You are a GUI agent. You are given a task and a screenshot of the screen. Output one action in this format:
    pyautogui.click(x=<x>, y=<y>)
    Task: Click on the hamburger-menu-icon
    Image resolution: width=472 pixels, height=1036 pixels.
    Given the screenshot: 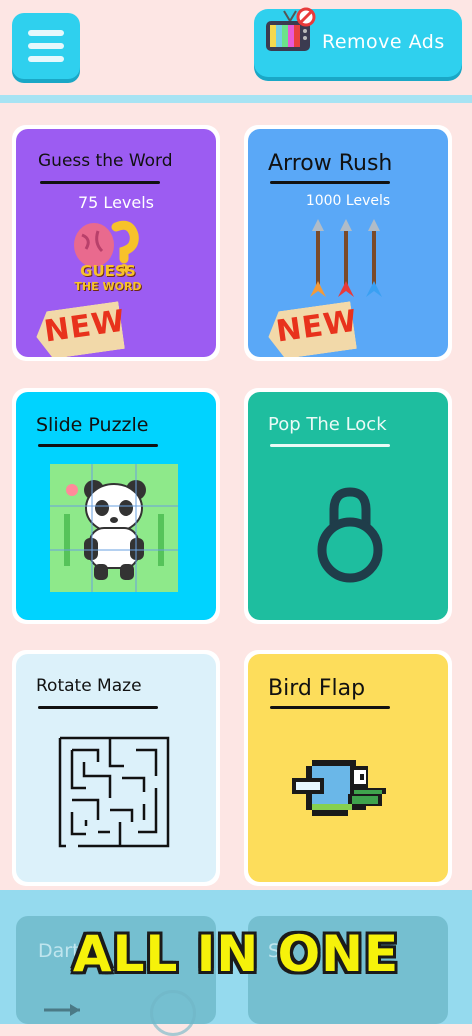 What is the action you would take?
    pyautogui.click(x=46, y=33)
    